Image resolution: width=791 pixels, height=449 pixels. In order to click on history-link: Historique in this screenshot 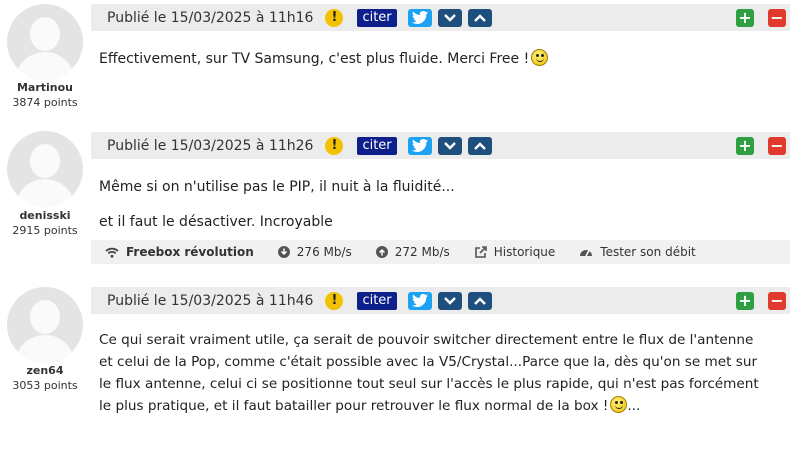, I will do `click(514, 252)`.